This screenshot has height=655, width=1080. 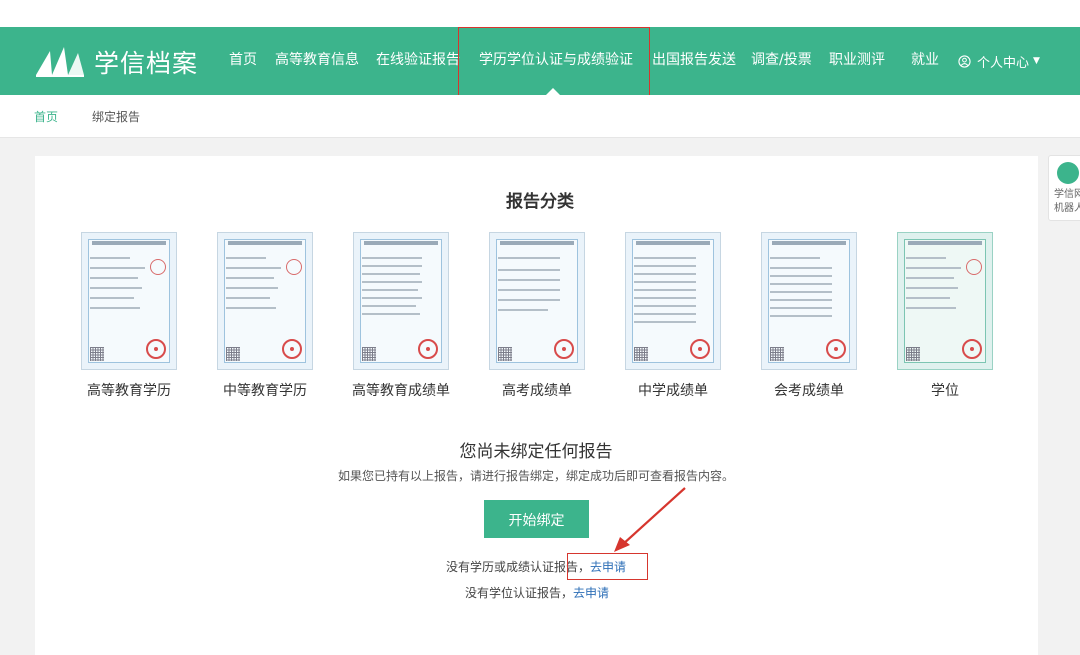 I want to click on report-card-higher-education-diploma, so click(x=129, y=302).